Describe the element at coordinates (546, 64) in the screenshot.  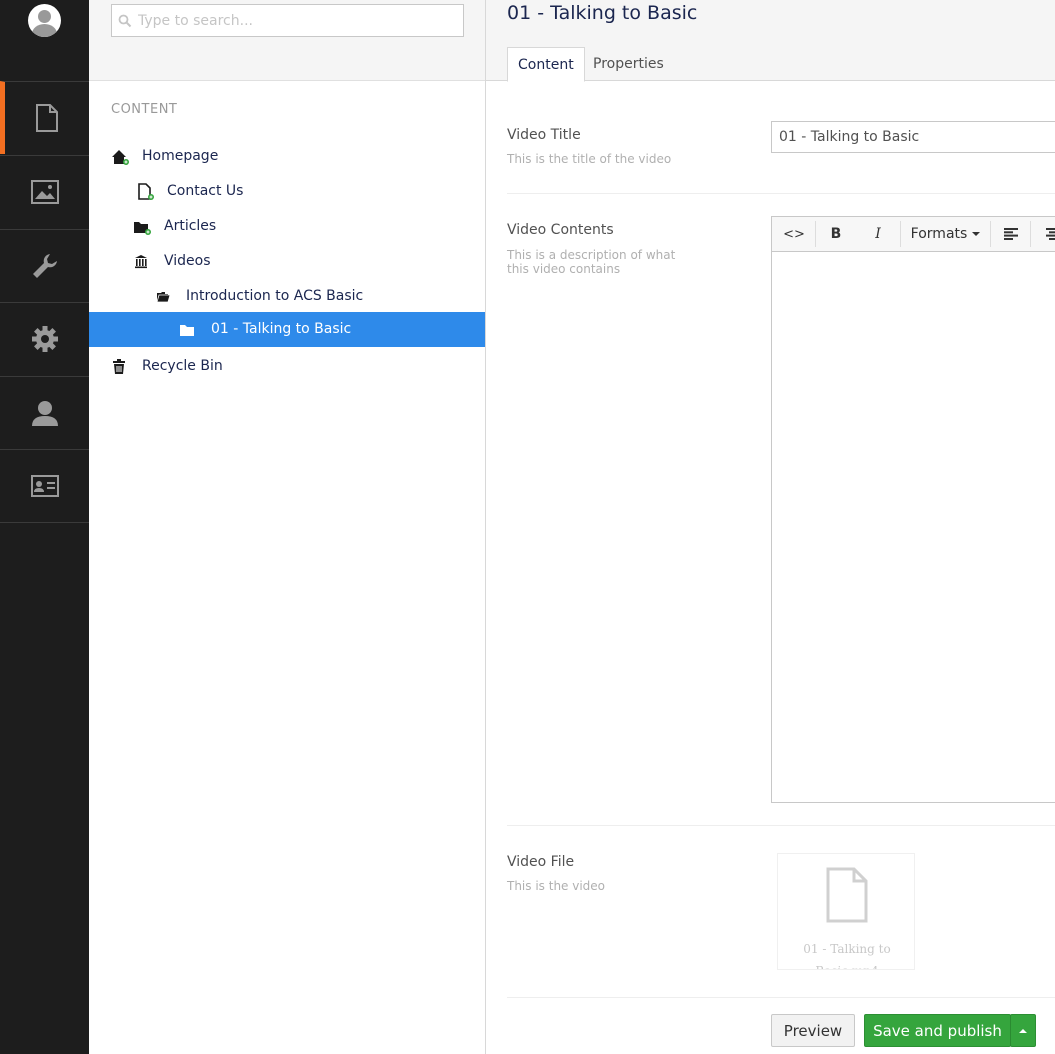
I see `tab-content: Content` at that location.